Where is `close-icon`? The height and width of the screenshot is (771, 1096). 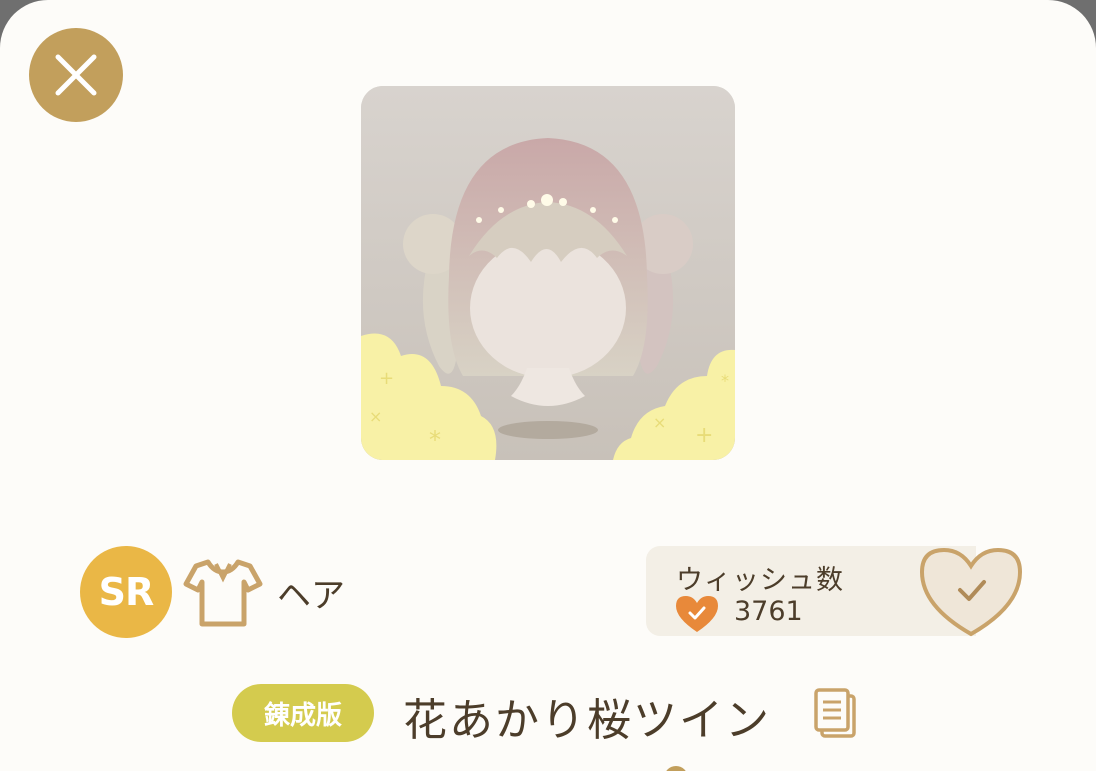 close-icon is located at coordinates (76, 75).